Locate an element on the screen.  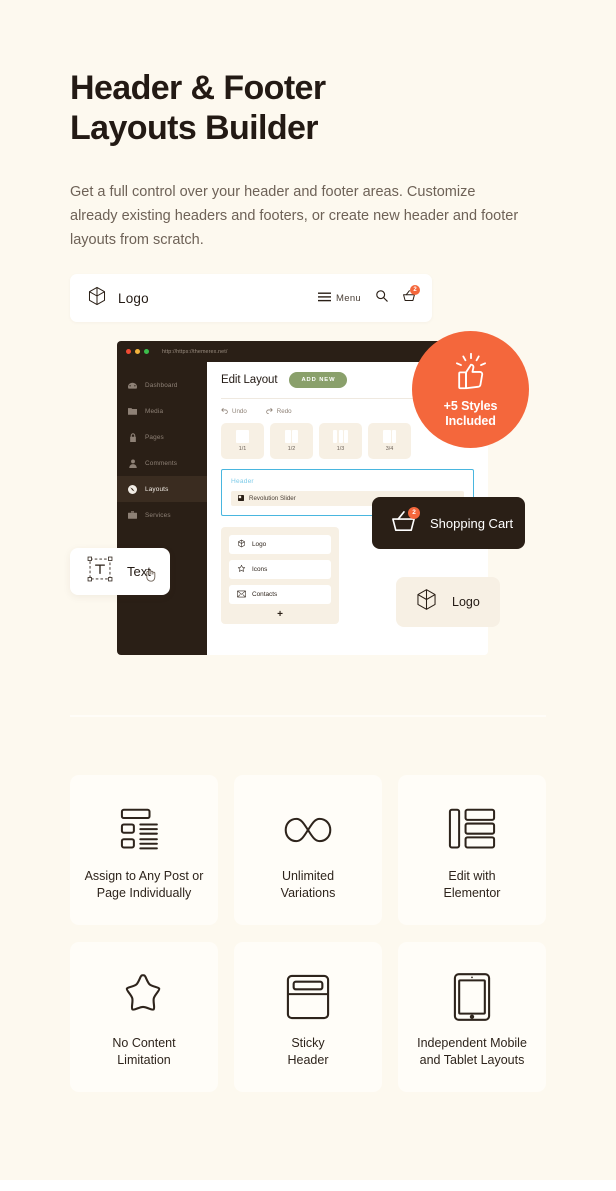
undo-button: Undo is located at coordinates (234, 411).